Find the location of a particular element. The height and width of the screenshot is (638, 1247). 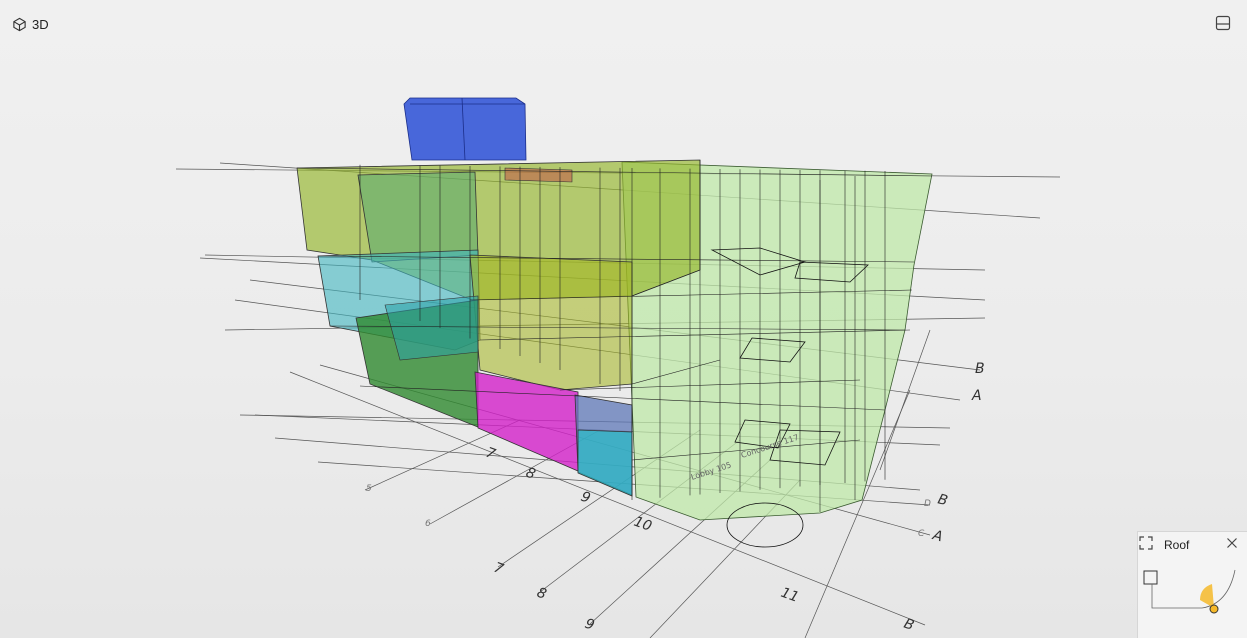

minimap-panel: Roof is located at coordinates (1192, 584).